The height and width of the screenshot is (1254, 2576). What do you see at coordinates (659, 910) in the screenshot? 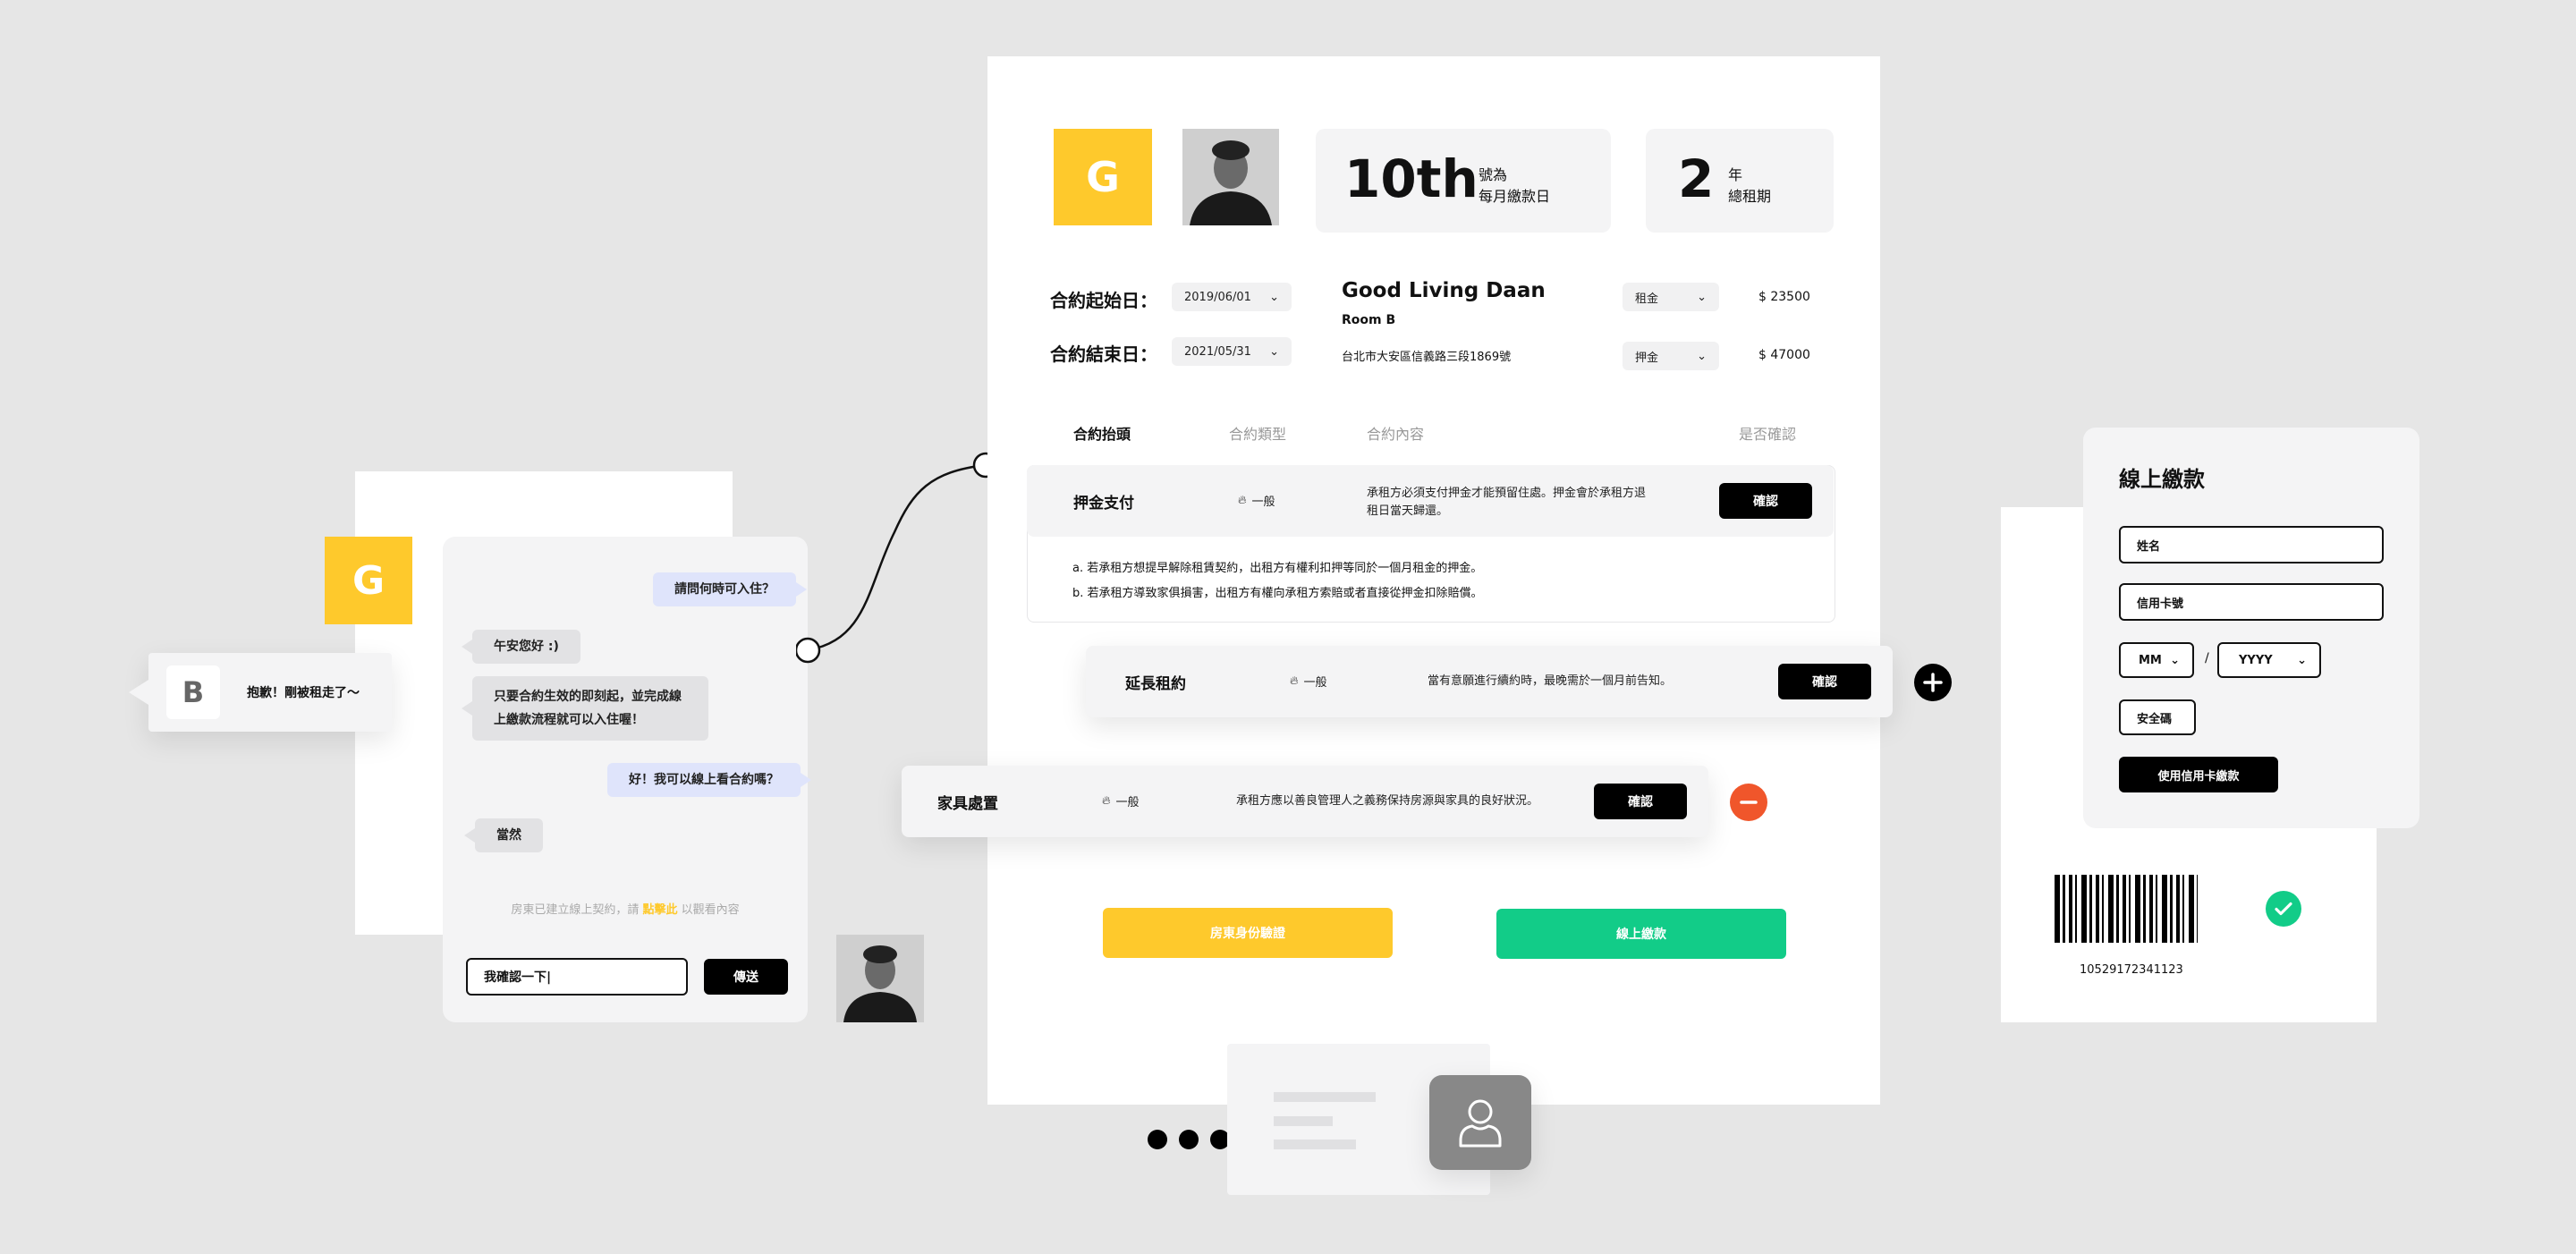
I see `system-note-link: 點擊此` at bounding box center [659, 910].